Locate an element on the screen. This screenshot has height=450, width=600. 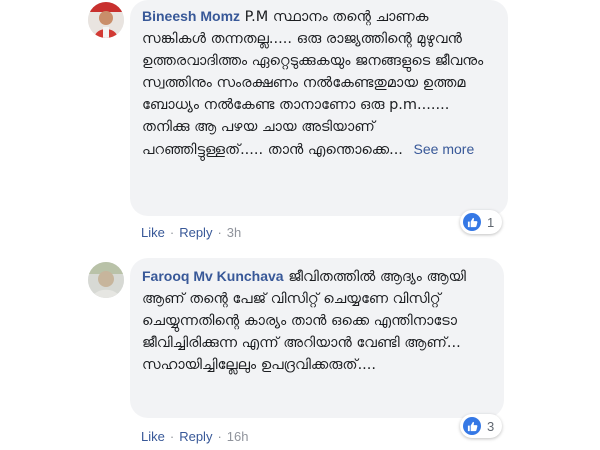
comment-actions: Like · Reply · 3h is located at coordinates (191, 232).